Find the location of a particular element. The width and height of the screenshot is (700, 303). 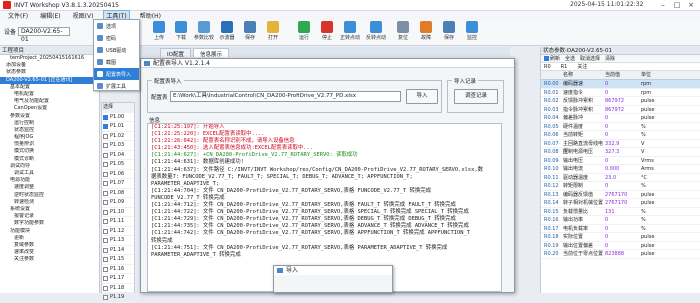

tab-focus: 关注 is located at coordinates (582, 66).